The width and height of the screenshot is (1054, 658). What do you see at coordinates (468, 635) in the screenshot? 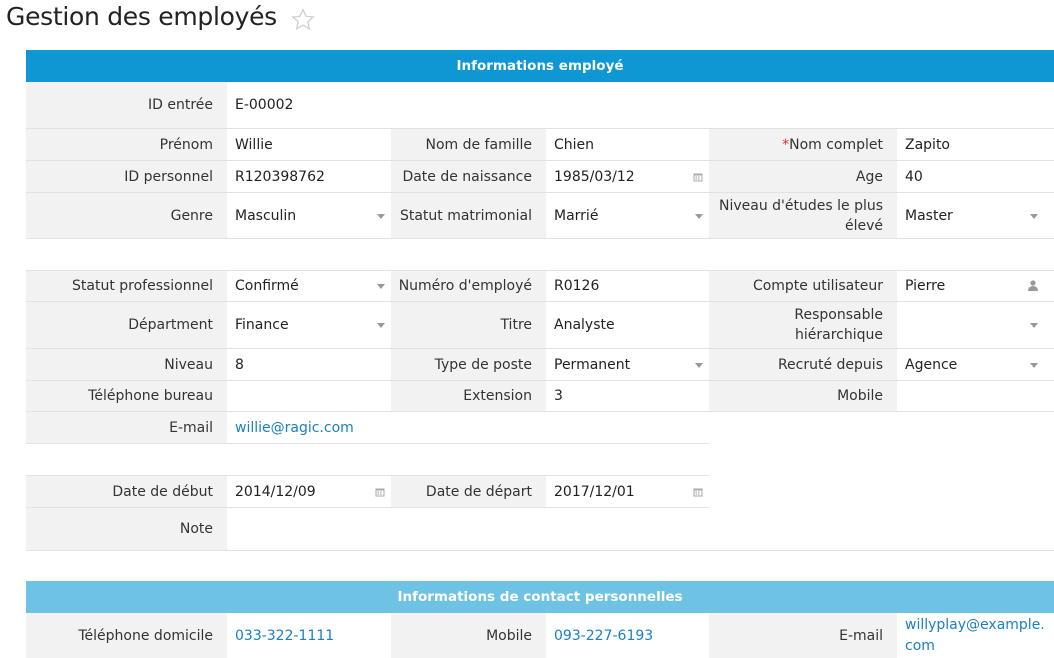
I see `personal-mobile-label: Mobile` at bounding box center [468, 635].